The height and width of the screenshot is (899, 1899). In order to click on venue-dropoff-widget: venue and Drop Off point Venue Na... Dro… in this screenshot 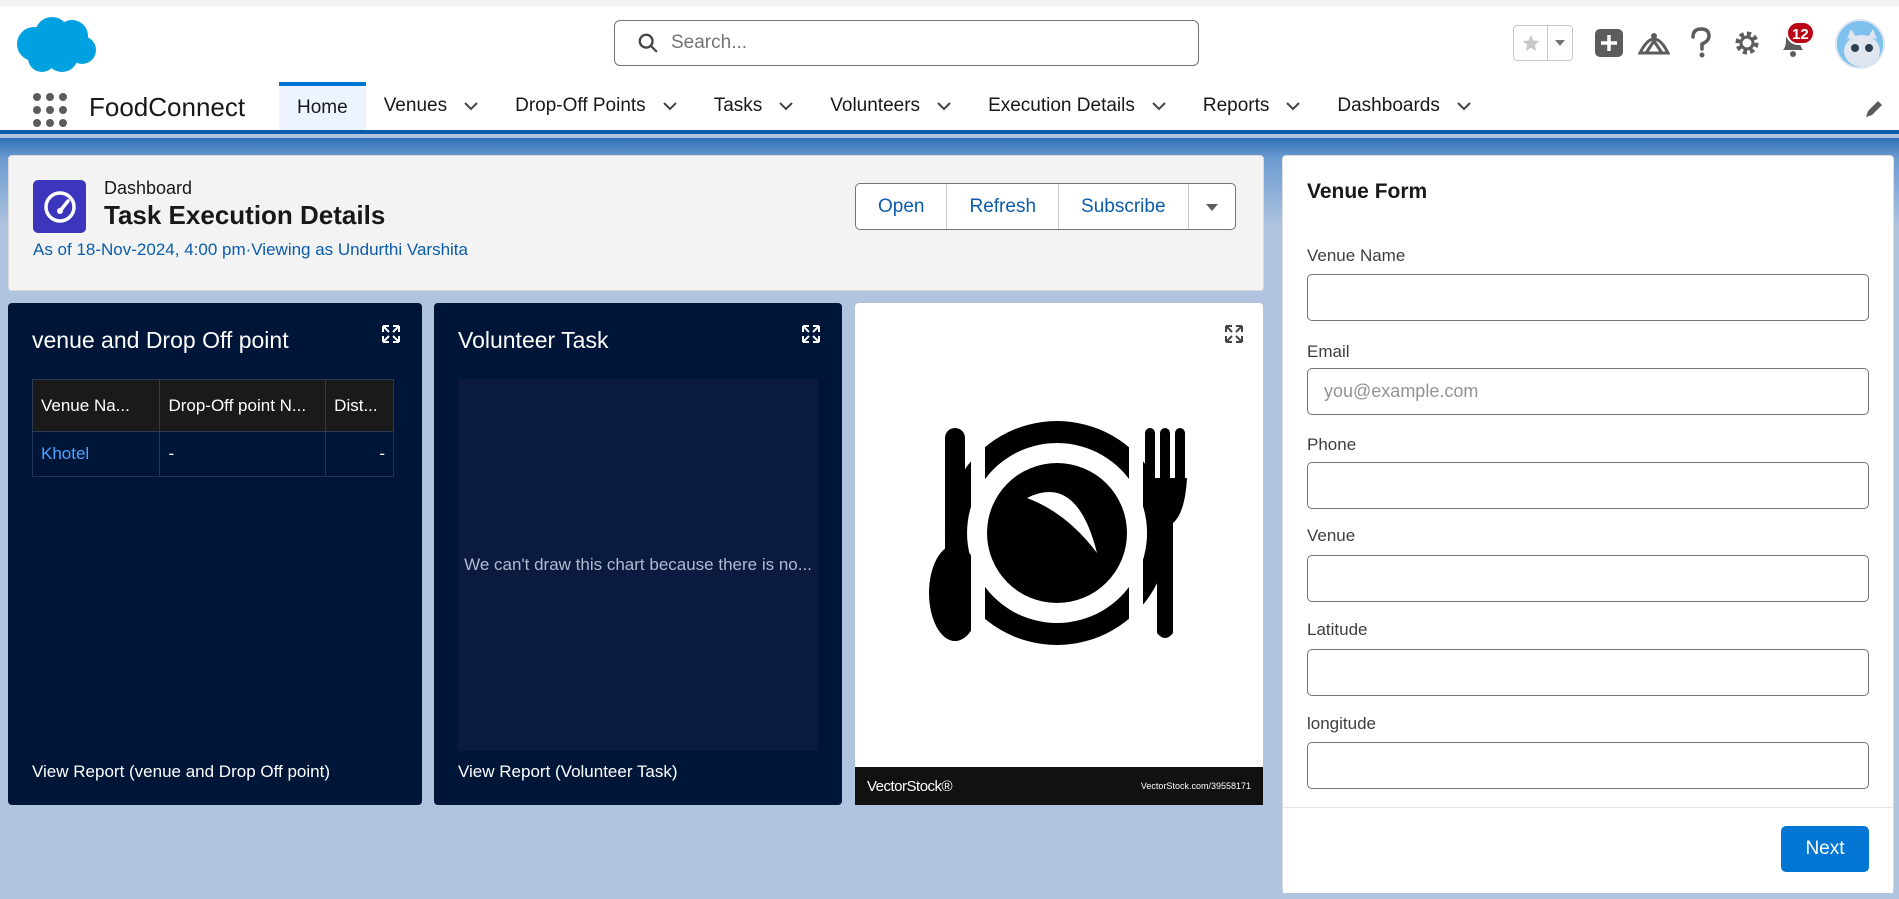, I will do `click(215, 554)`.